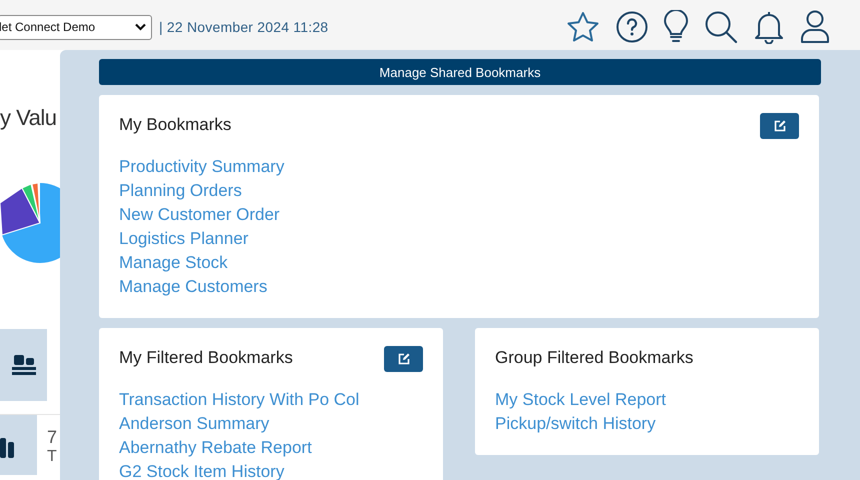 This screenshot has height=480, width=860. What do you see at coordinates (76, 27) in the screenshot?
I see `company-select: let Connect Demo` at bounding box center [76, 27].